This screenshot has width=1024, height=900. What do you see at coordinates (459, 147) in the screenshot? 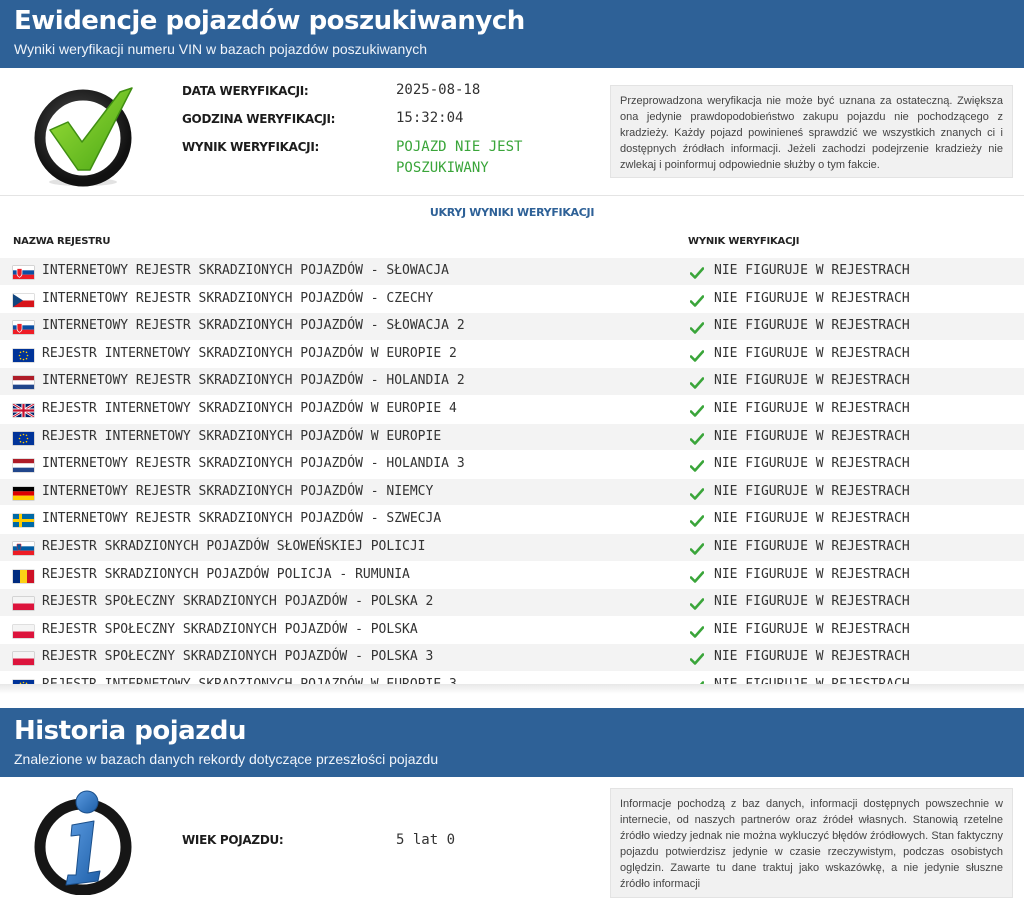
I see `result-value-line1: POJAZD NIE JEST` at bounding box center [459, 147].